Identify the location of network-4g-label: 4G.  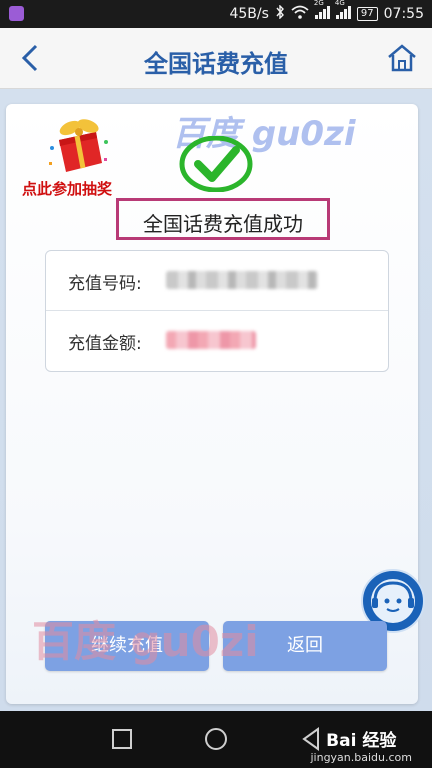
(339, 3).